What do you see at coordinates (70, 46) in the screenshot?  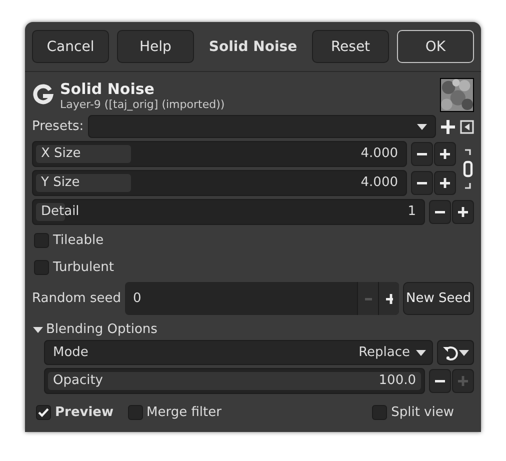 I see `dialog-button: Cancel` at bounding box center [70, 46].